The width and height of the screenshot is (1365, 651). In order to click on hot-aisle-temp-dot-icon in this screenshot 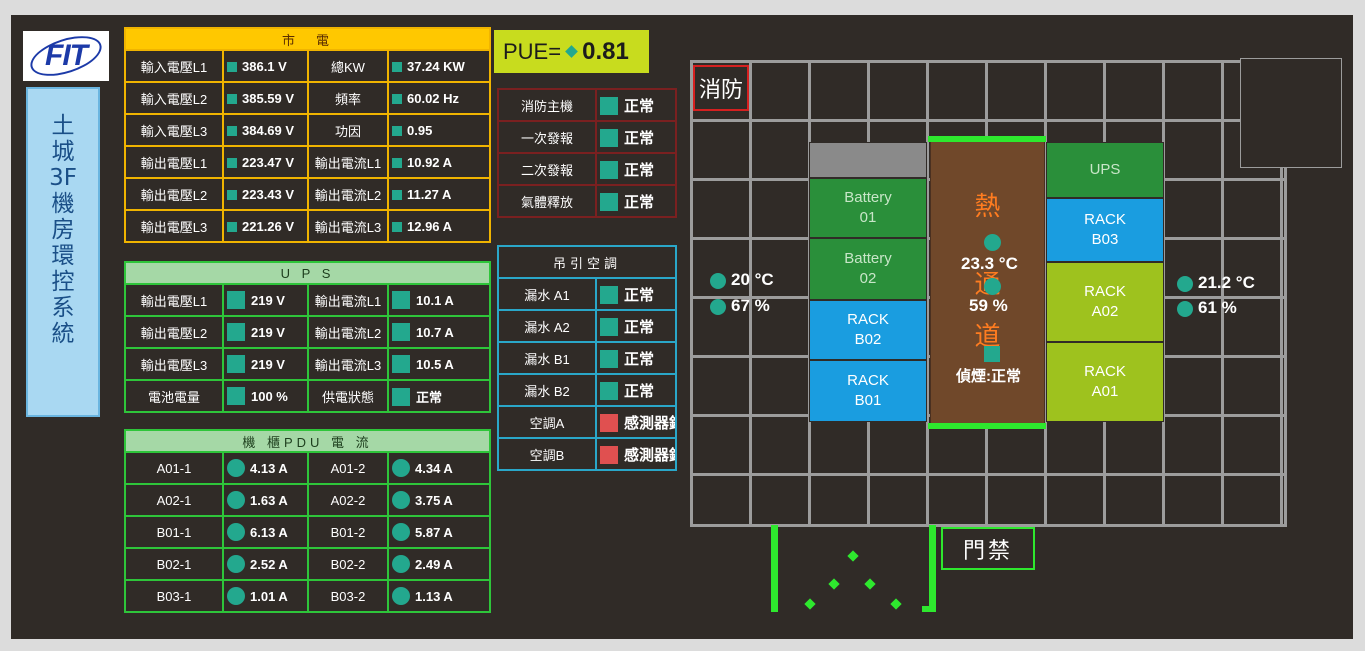, I will do `click(992, 242)`.